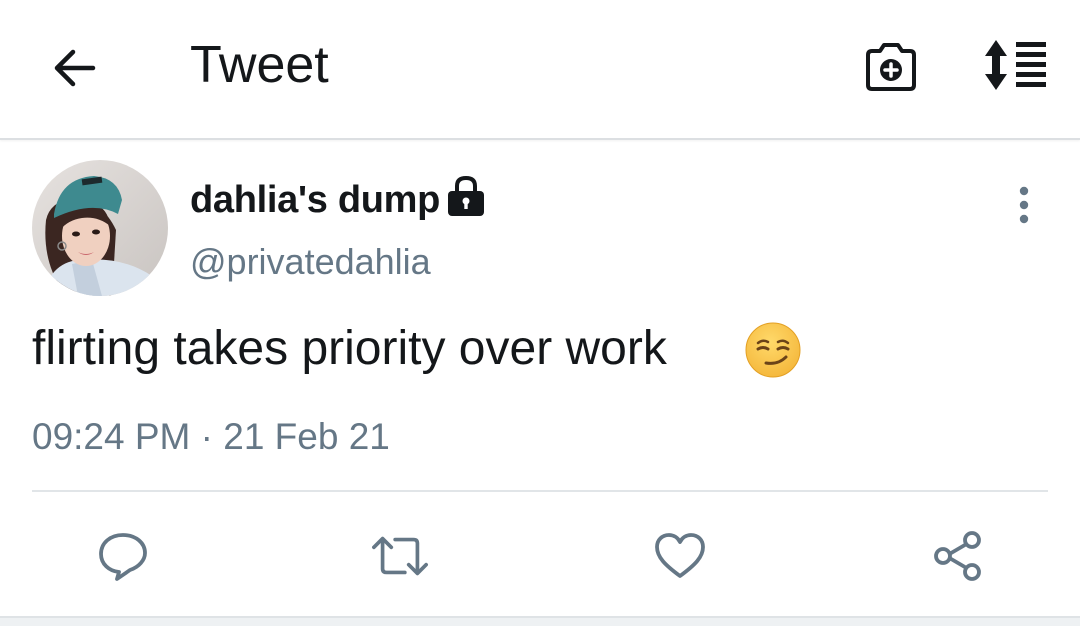  I want to click on sort-lines-icon, so click(1015, 65).